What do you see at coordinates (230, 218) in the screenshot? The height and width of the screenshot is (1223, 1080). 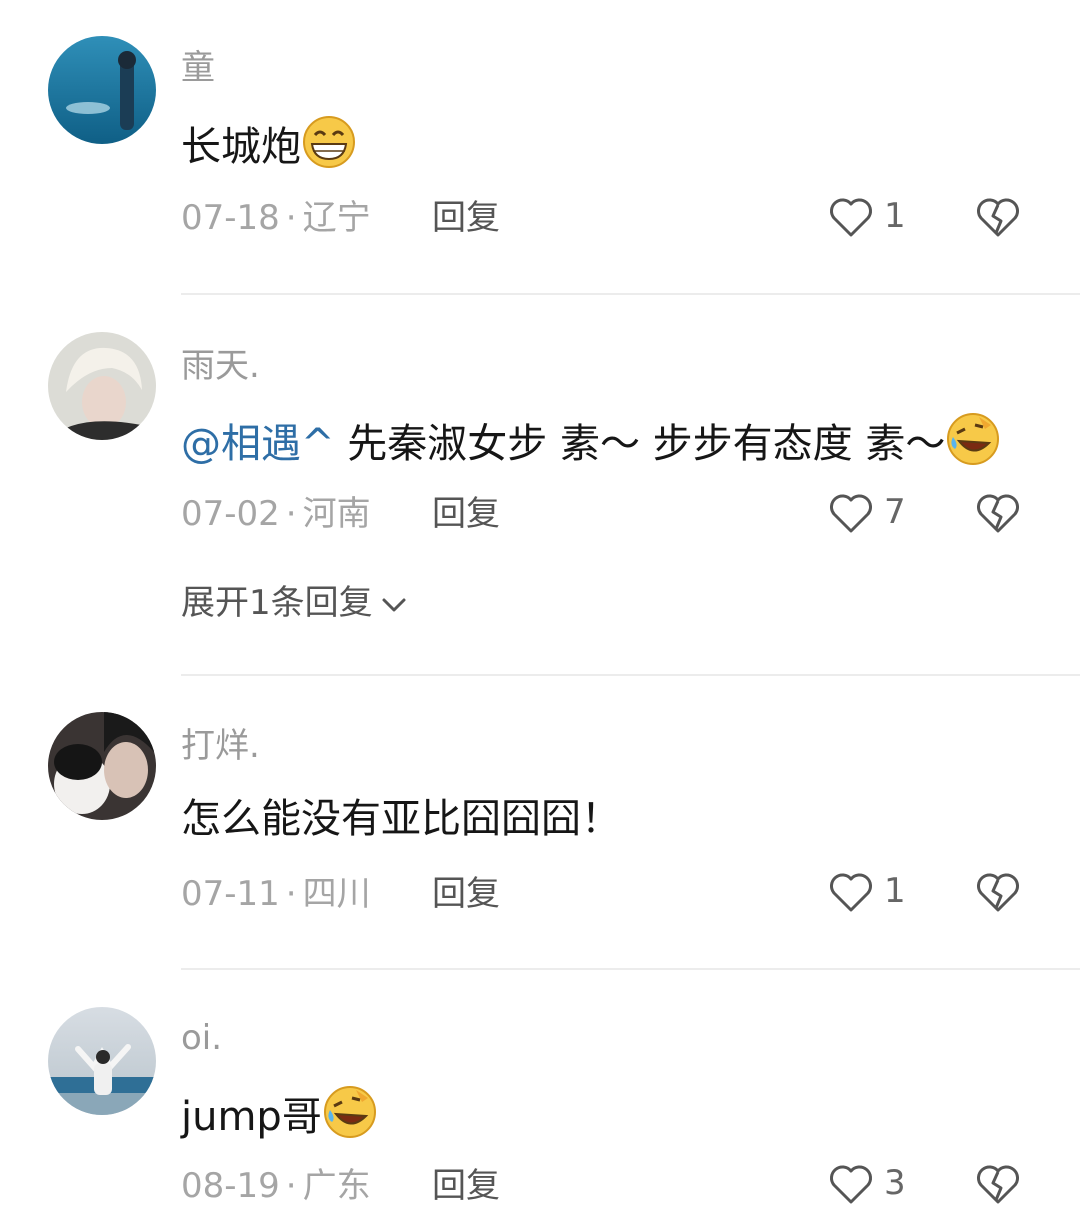 I see `comment-date: 07-18` at bounding box center [230, 218].